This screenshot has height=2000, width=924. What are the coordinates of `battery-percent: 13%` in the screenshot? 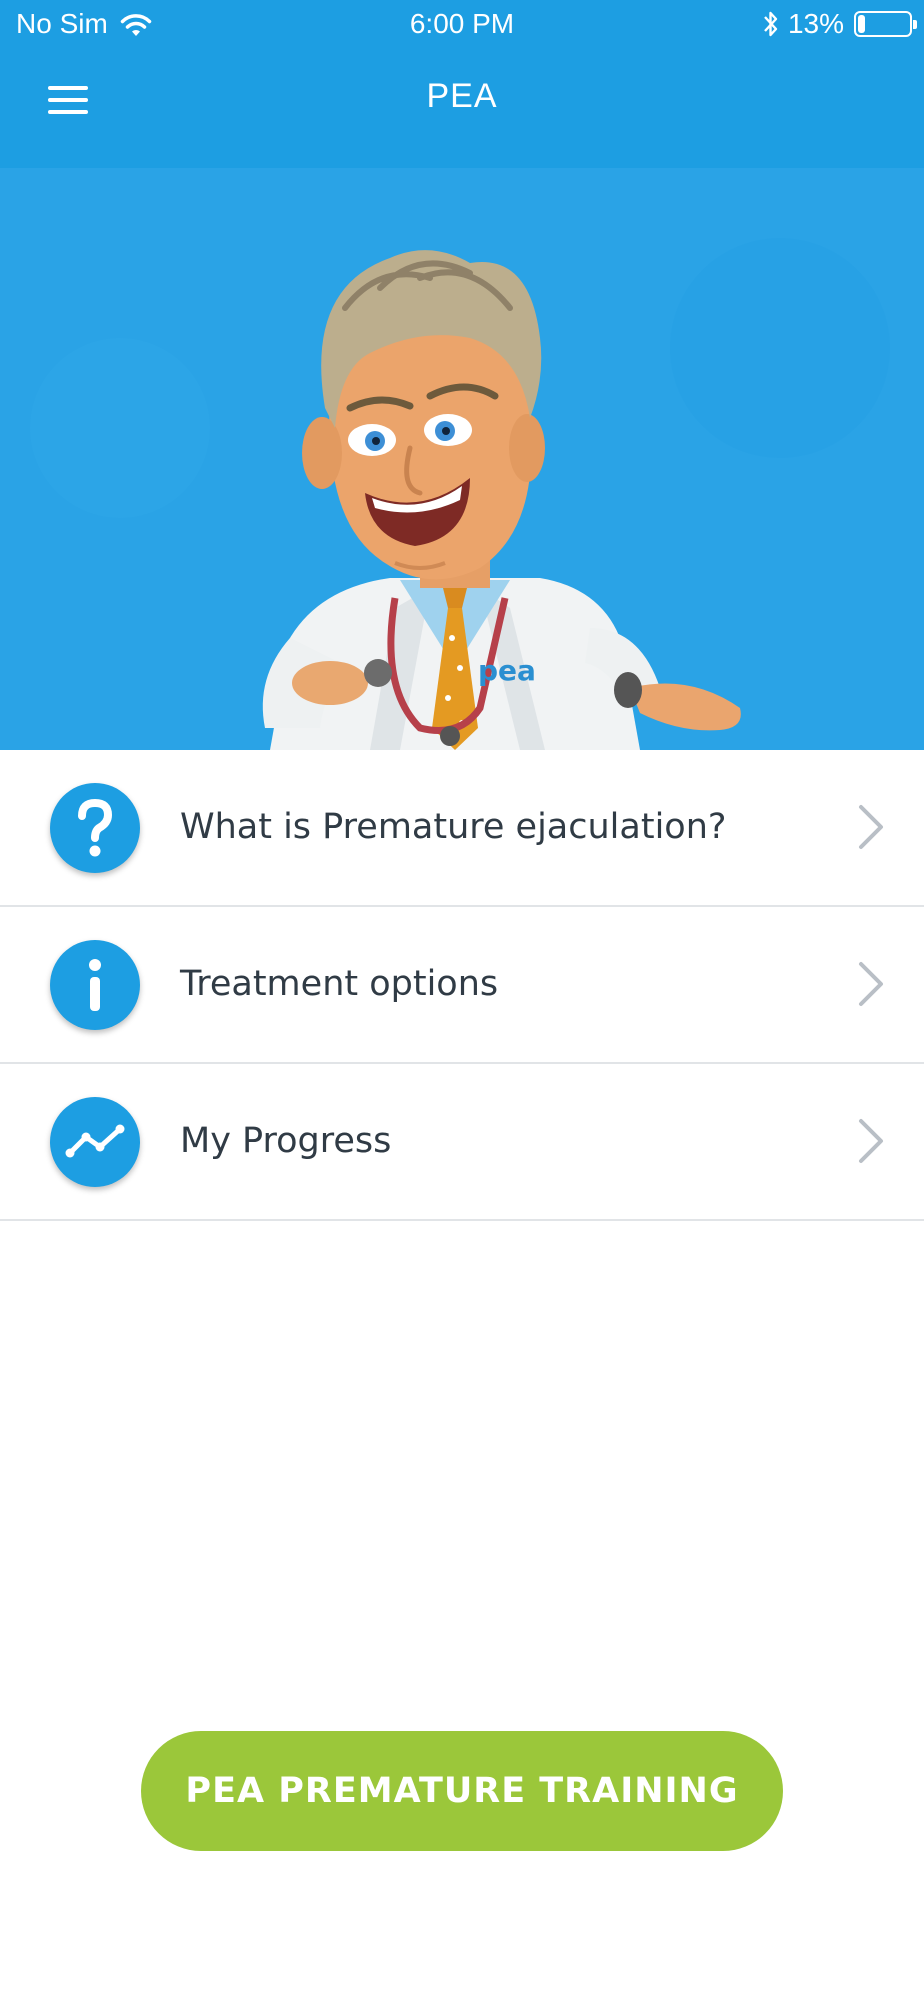 It's located at (815, 23).